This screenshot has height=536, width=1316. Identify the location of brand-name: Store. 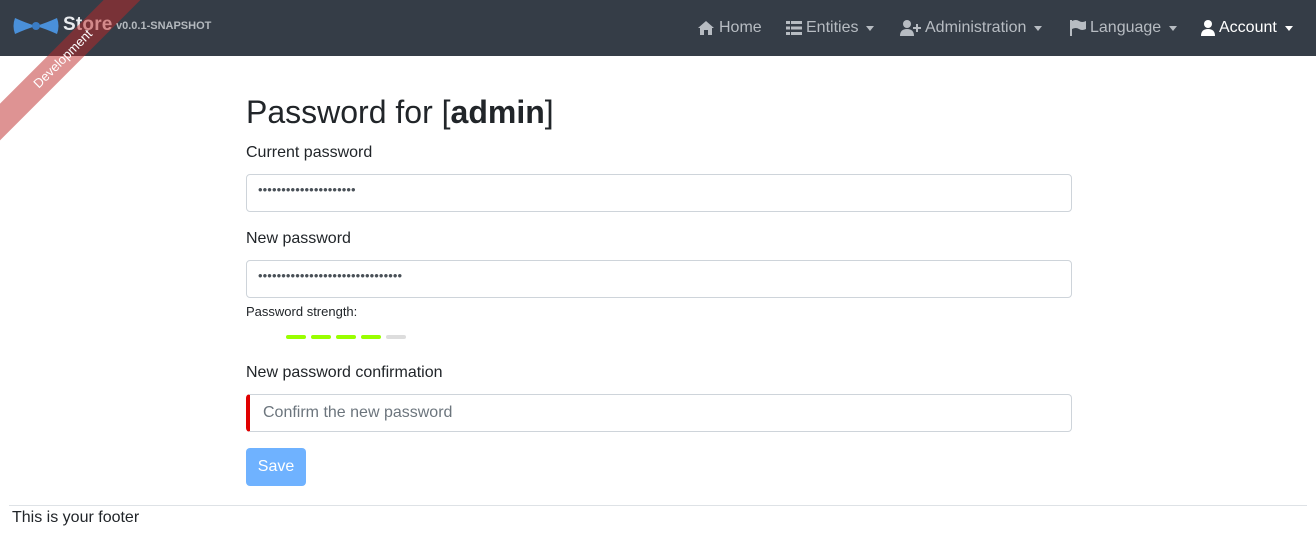
(88, 25).